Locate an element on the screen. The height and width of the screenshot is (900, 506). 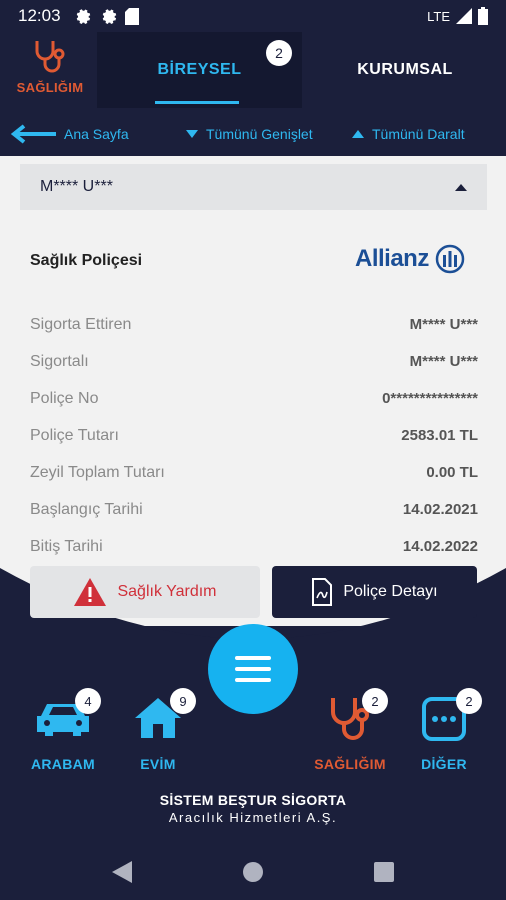
tab-bireysel-label: BİREYSEL is located at coordinates (199, 69).